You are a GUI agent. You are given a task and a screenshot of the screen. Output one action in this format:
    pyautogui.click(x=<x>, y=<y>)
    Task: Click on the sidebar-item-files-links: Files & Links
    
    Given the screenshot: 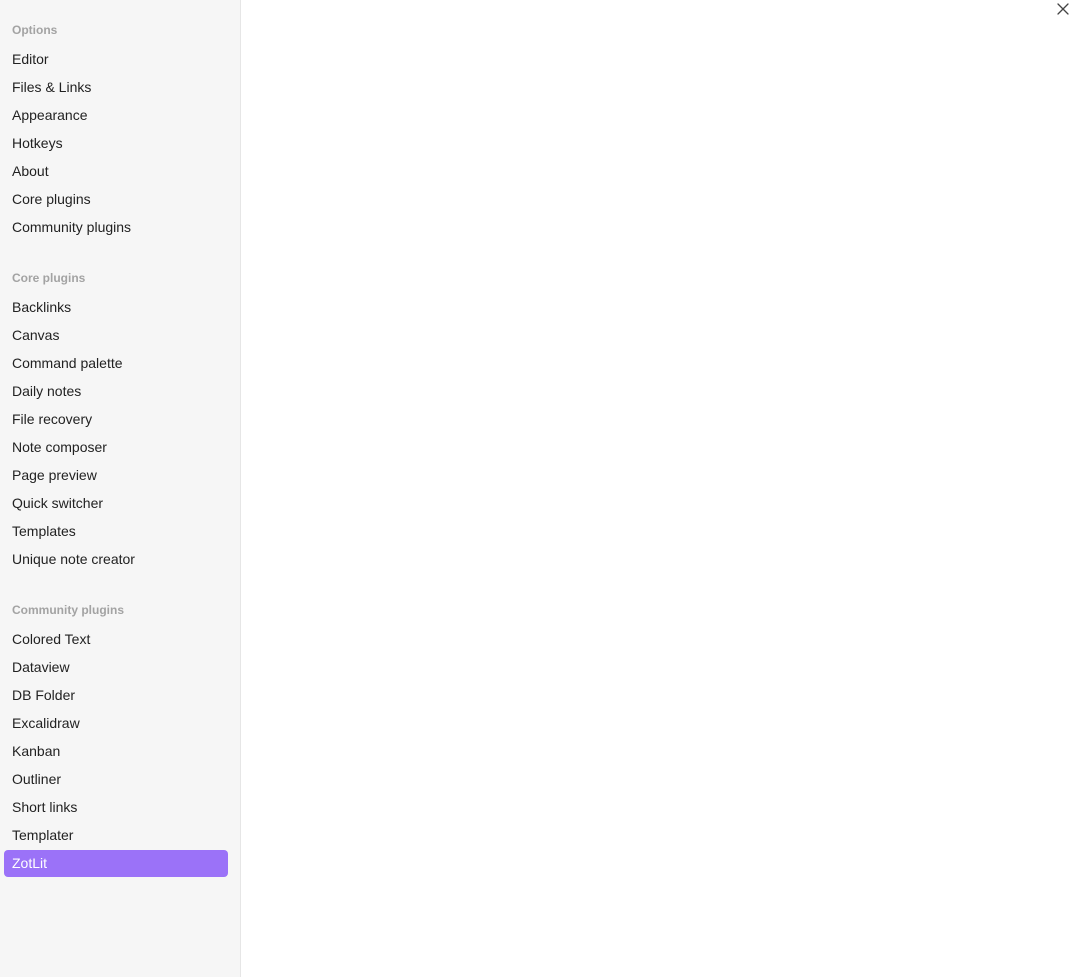 What is the action you would take?
    pyautogui.click(x=116, y=87)
    